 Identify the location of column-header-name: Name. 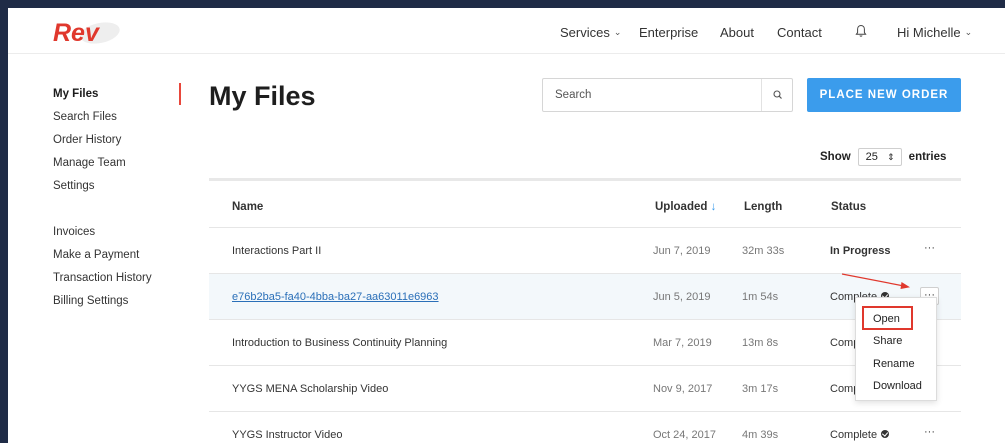
(247, 207).